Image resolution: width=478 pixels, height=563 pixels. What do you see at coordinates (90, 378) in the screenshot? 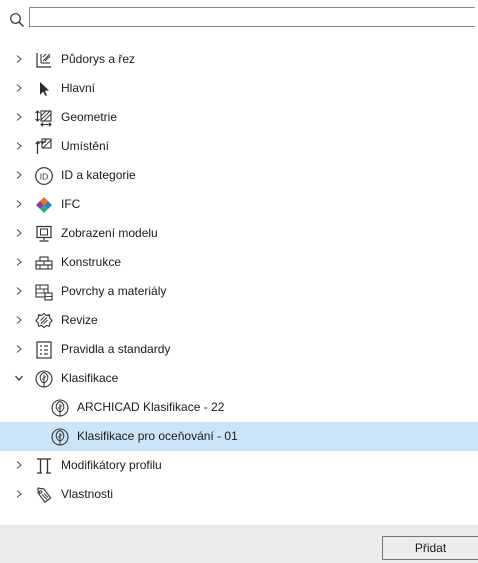
I see `tree-item-label: Klasifikace` at bounding box center [90, 378].